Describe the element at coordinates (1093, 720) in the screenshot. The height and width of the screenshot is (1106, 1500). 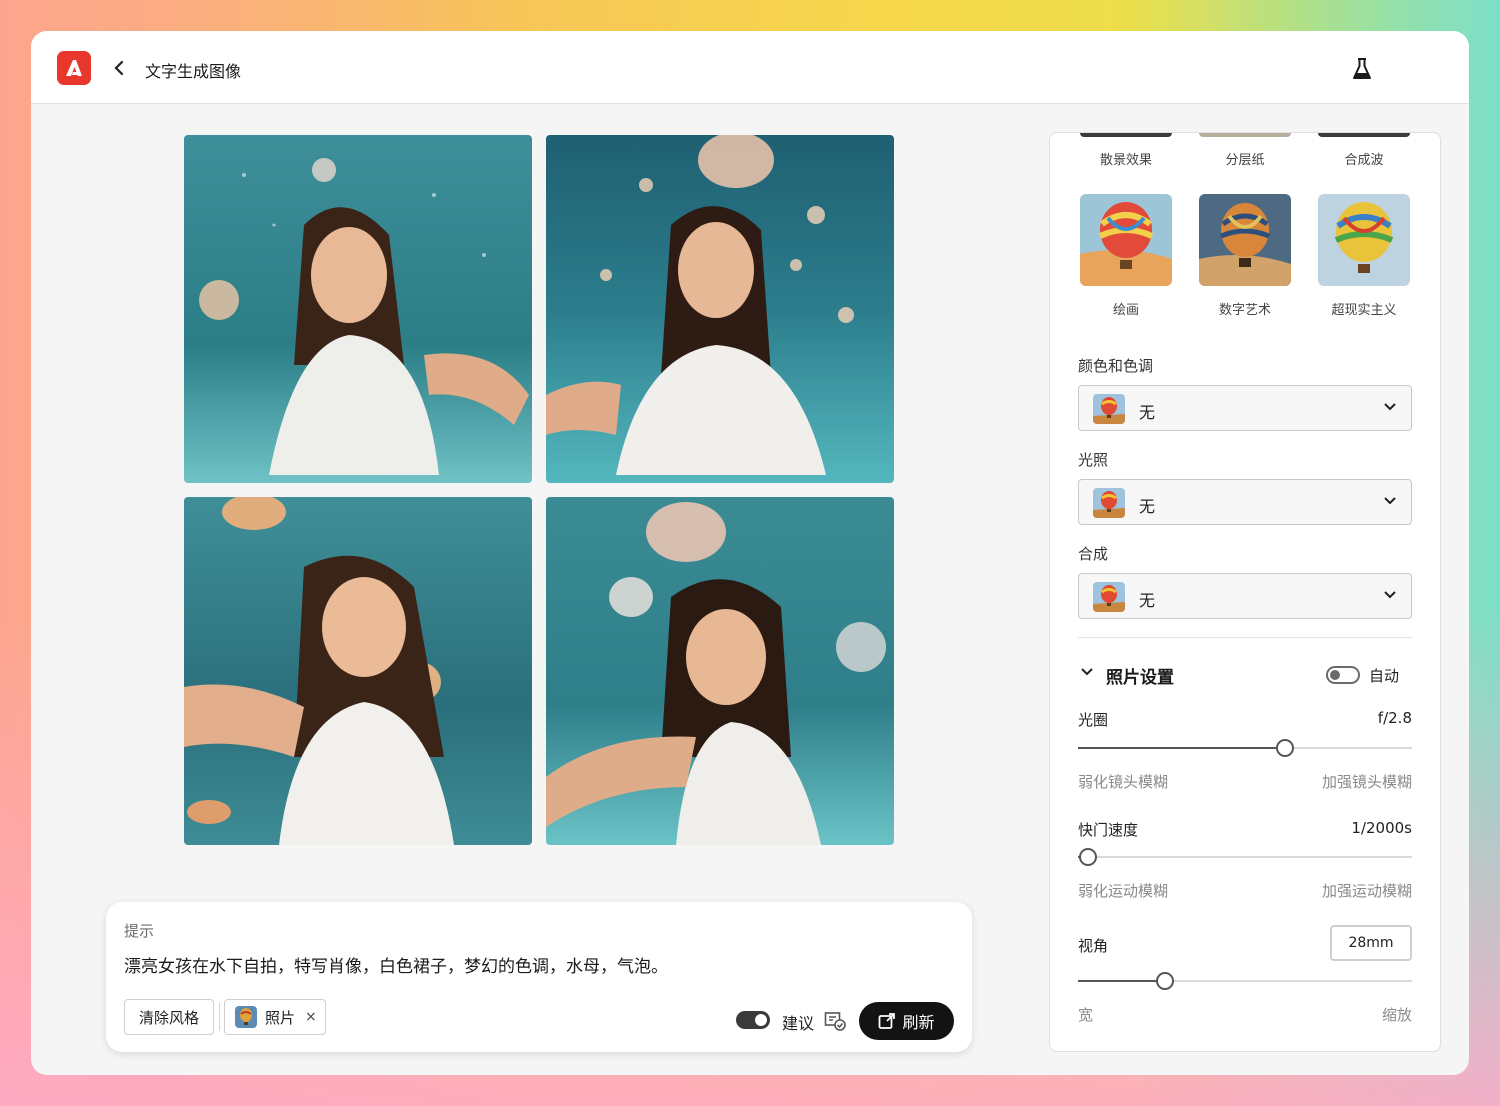
I see `aperture-label: 光圈` at that location.